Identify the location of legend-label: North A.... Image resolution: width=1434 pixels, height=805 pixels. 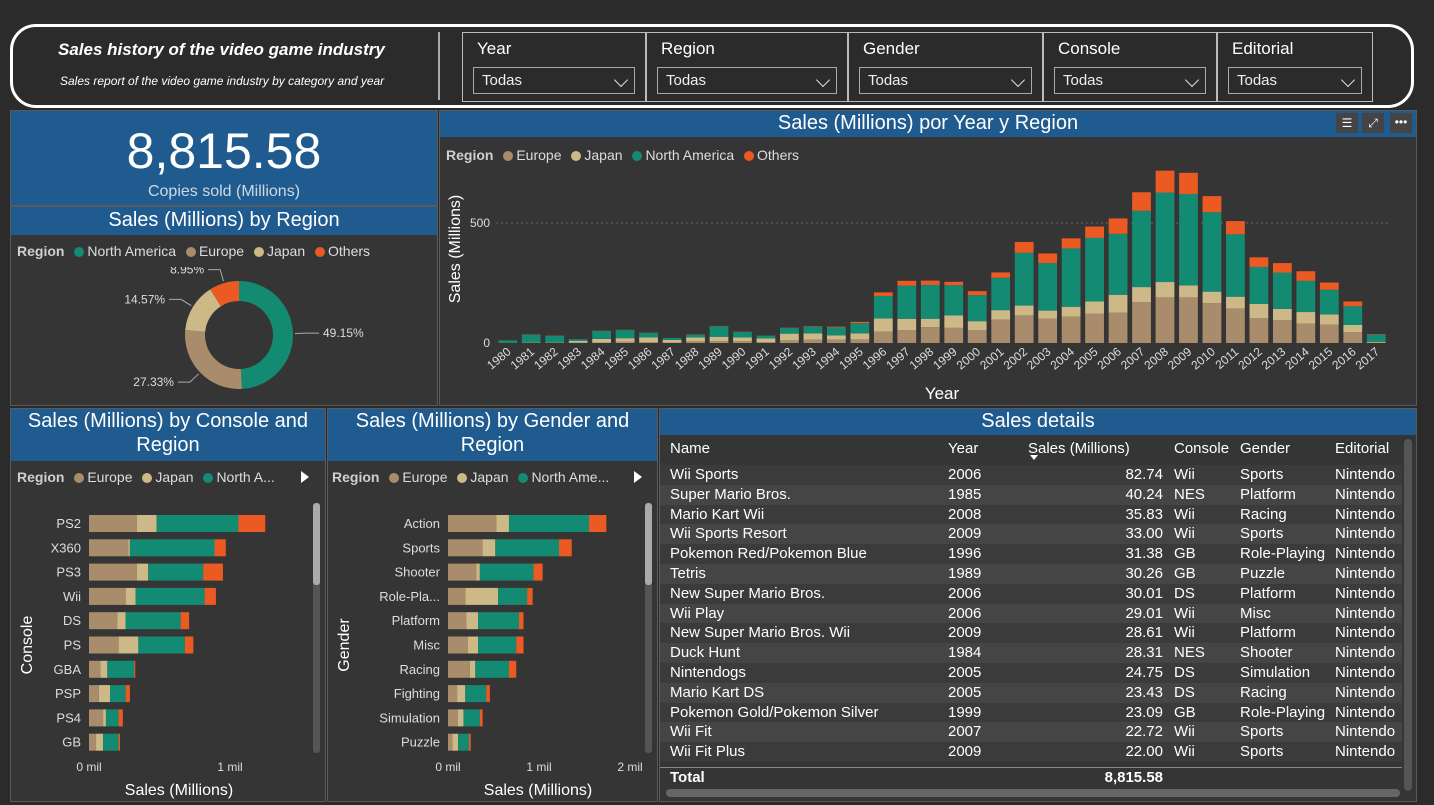
(245, 477).